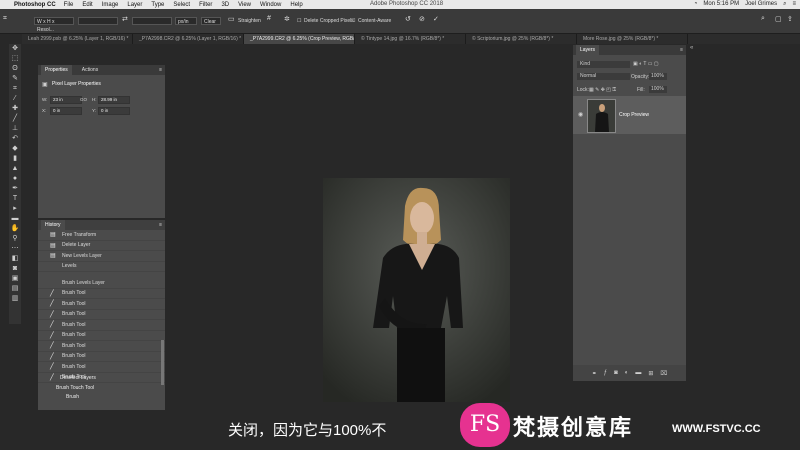  I want to click on resolution-unit: px/in, so click(186, 21).